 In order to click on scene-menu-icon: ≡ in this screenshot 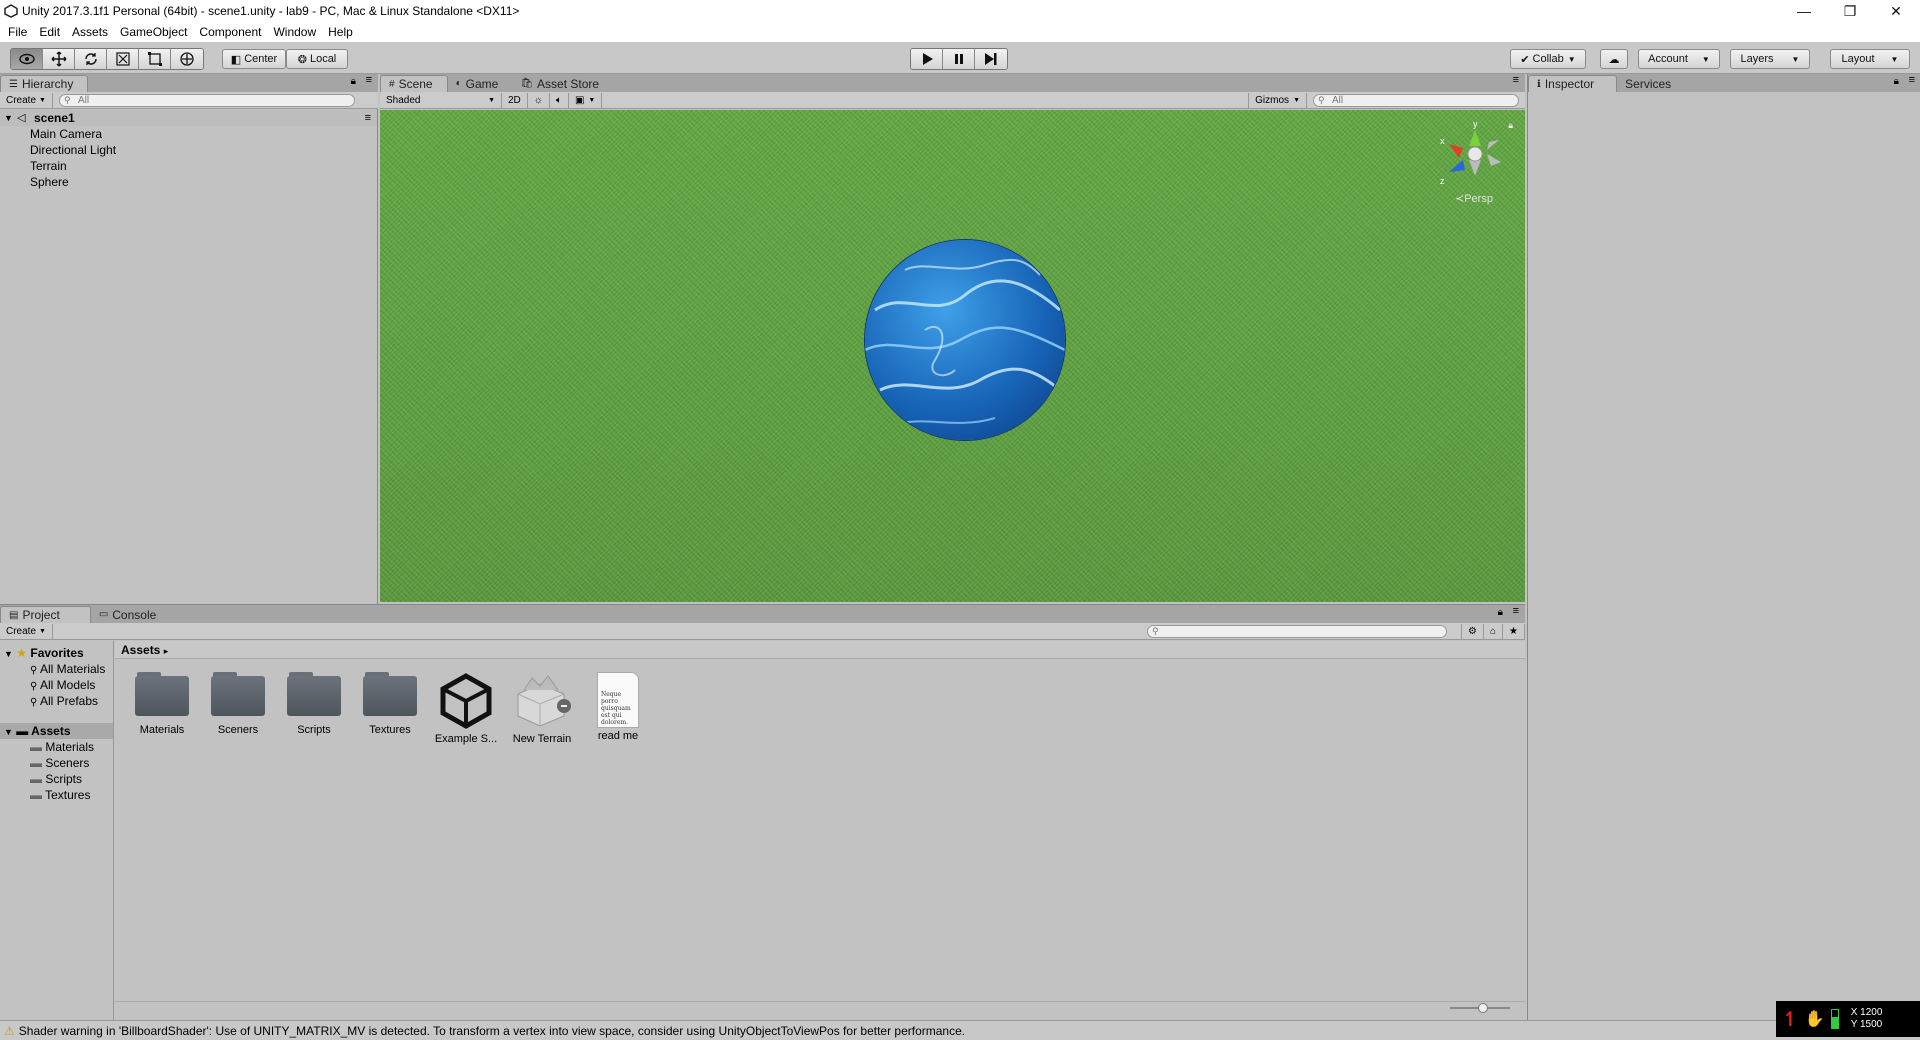, I will do `click(368, 118)`.